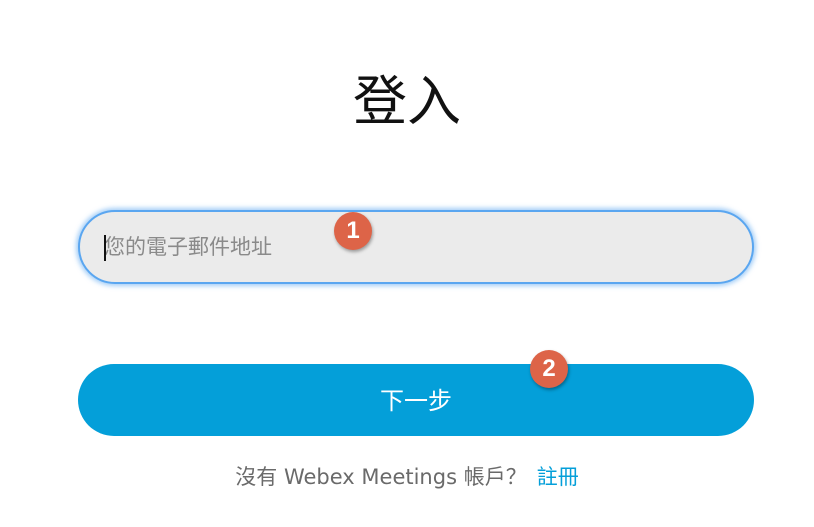  I want to click on no-account-text: 沒有 Webex Meetings 帳戶？, so click(381, 477).